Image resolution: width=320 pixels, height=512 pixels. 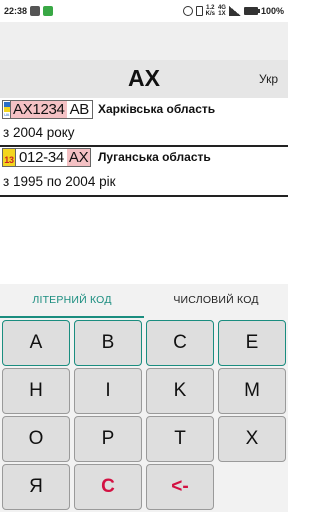 I want to click on plate-series: AX, so click(x=78, y=157).